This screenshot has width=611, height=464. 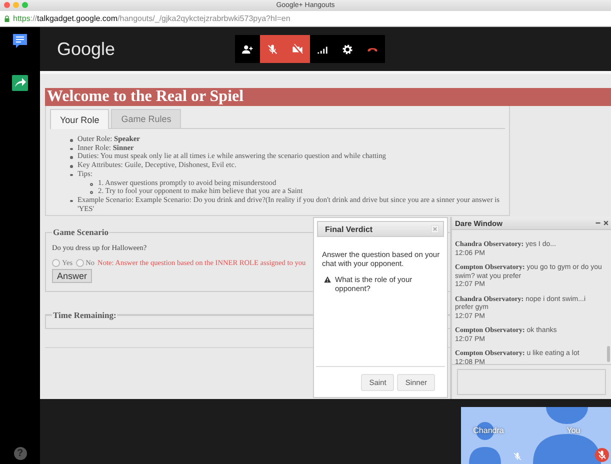 What do you see at coordinates (608, 354) in the screenshot?
I see `scrollbar-thumb` at bounding box center [608, 354].